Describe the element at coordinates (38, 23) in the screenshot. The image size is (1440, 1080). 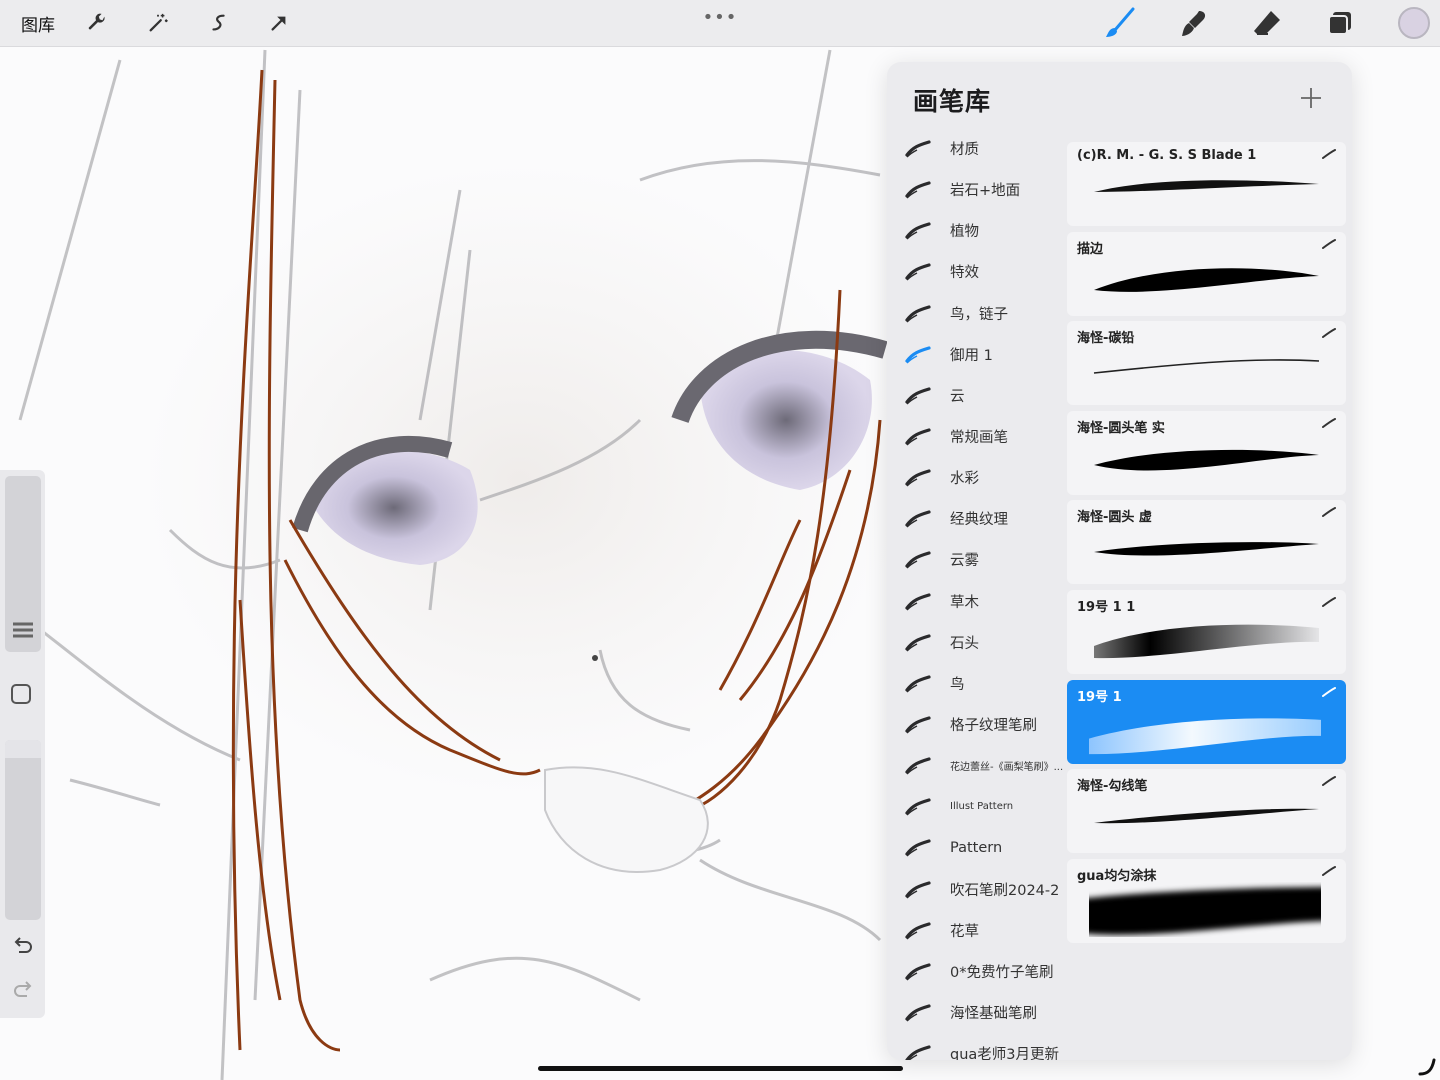
I see `gallery-button: 图库` at that location.